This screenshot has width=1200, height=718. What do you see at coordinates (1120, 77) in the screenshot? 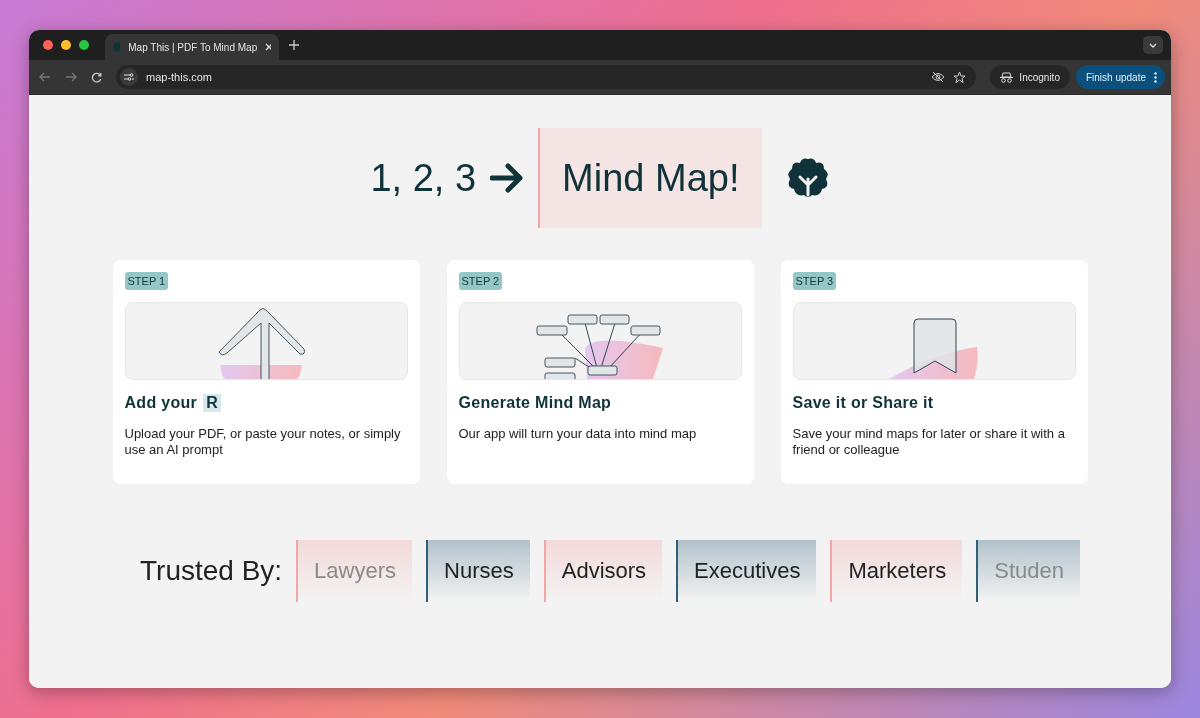
I see `finish-update-button: Finish update` at bounding box center [1120, 77].